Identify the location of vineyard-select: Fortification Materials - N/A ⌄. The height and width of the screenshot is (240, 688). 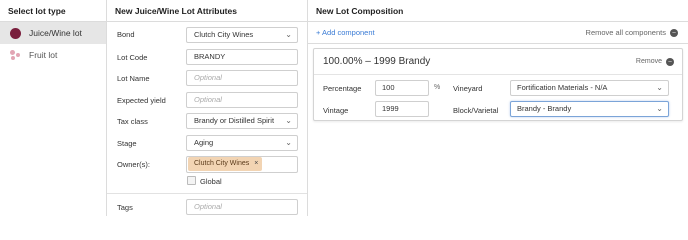
(589, 88).